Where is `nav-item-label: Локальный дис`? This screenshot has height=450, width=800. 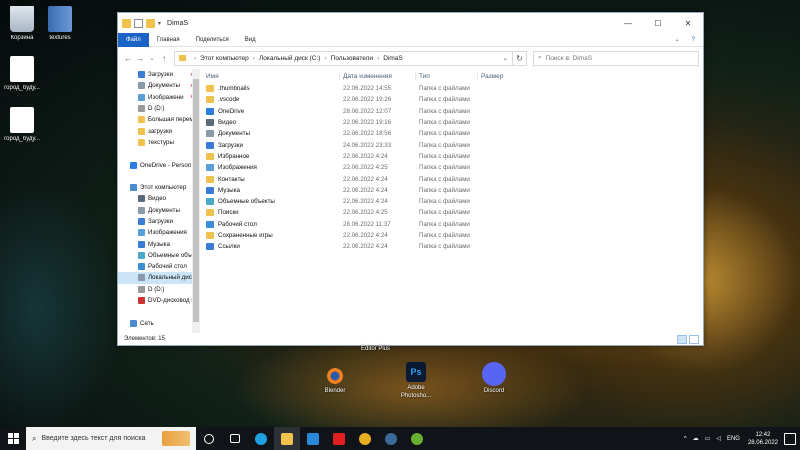 nav-item-label: Локальный дис is located at coordinates (170, 278).